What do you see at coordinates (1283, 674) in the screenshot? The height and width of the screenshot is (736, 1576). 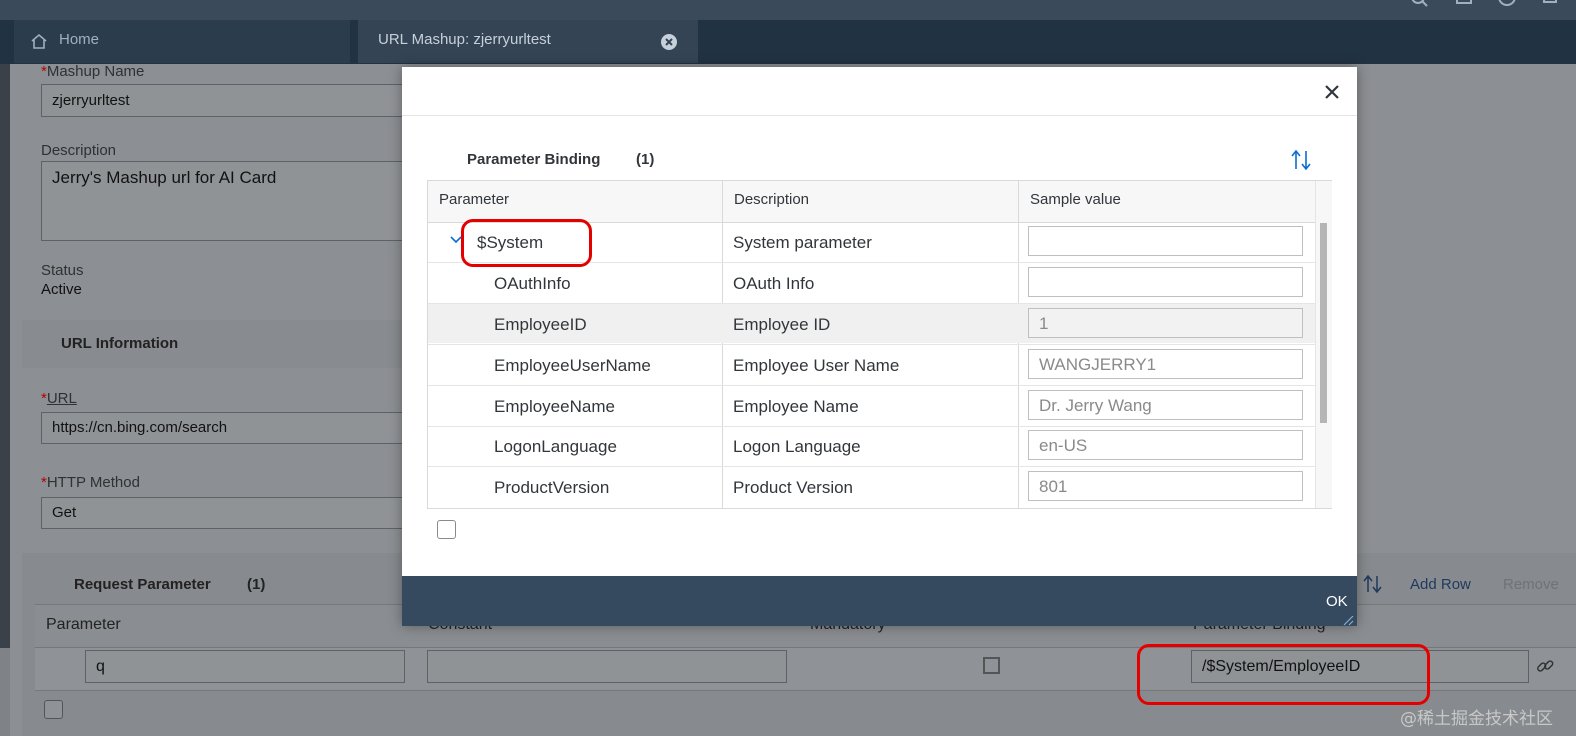 I see `binding-highlight-box` at bounding box center [1283, 674].